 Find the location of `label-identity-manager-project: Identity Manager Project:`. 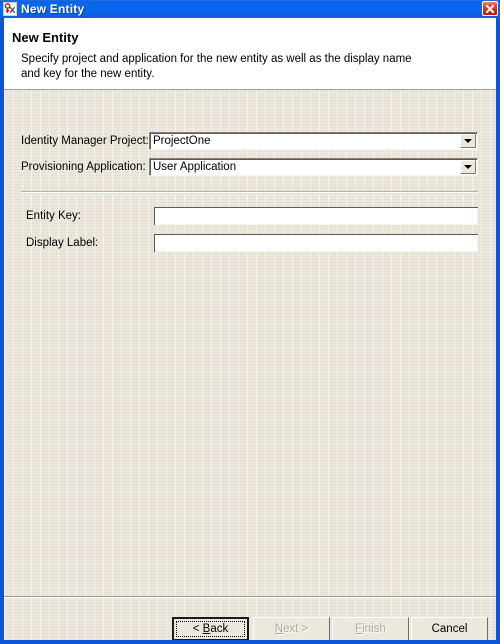

label-identity-manager-project: Identity Manager Project: is located at coordinates (85, 141).